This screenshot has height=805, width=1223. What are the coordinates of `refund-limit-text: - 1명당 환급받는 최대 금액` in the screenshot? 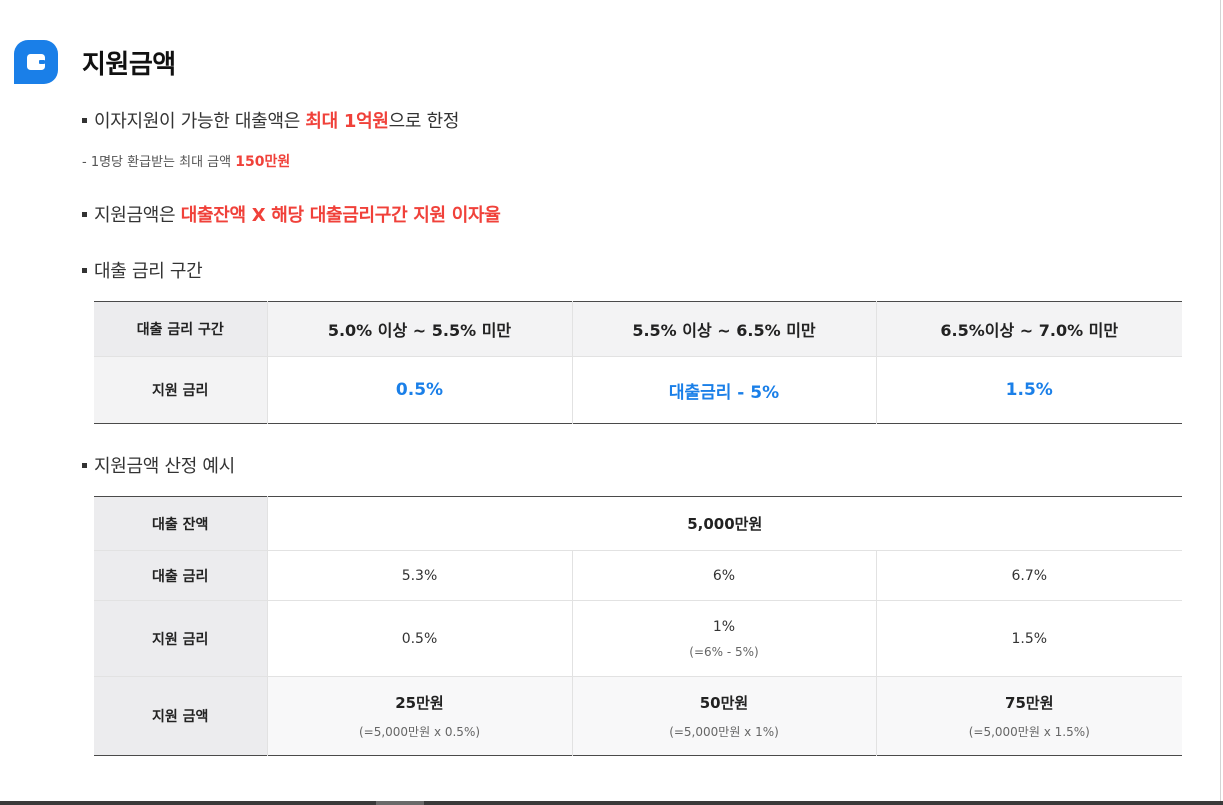 It's located at (159, 162).